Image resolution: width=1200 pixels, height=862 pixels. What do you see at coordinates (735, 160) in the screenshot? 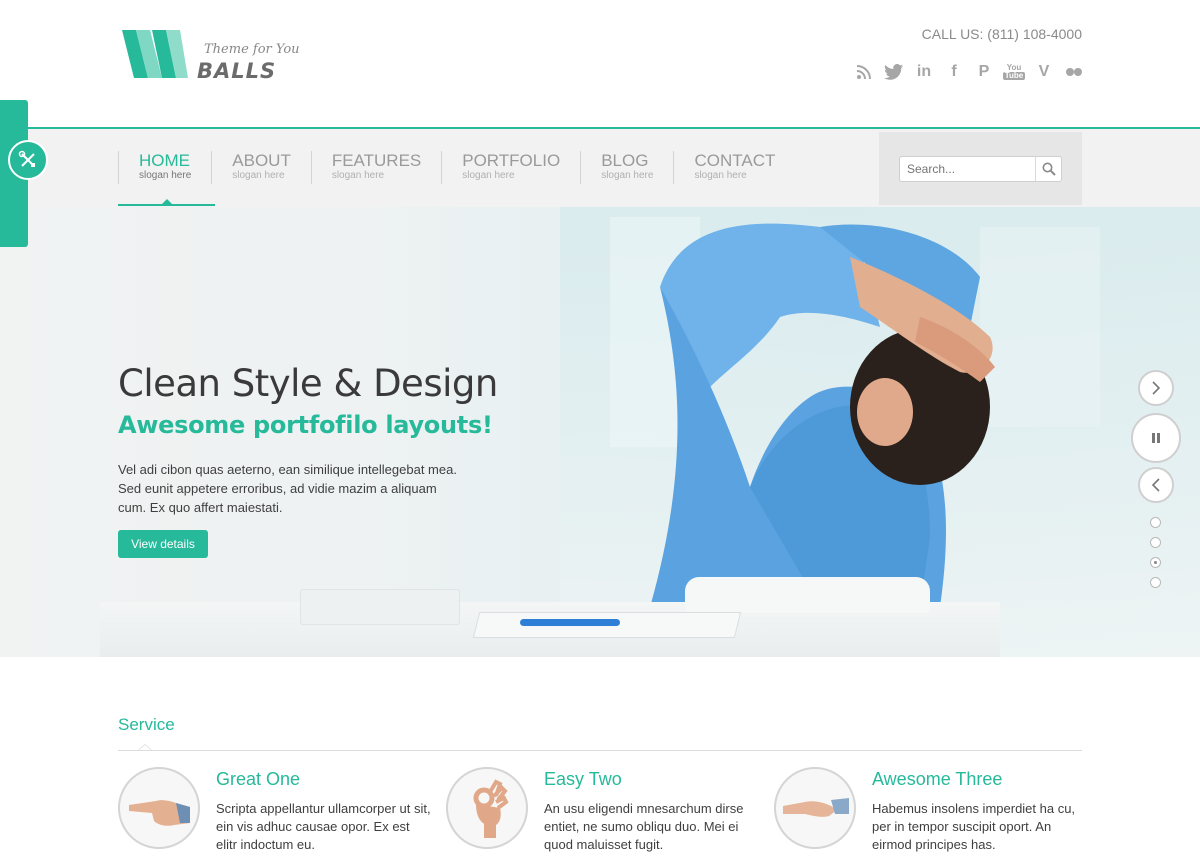
I see `nav-item-title: CONTACT` at bounding box center [735, 160].